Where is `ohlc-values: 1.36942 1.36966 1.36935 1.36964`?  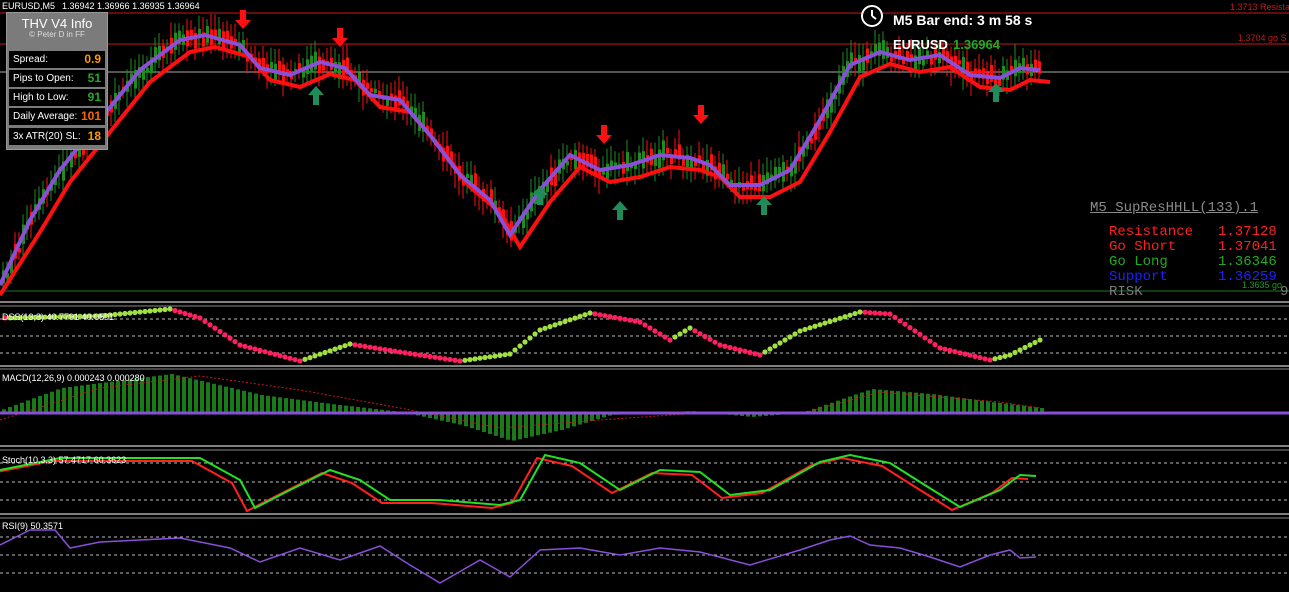
ohlc-values: 1.36942 1.36966 1.36935 1.36964 is located at coordinates (131, 6).